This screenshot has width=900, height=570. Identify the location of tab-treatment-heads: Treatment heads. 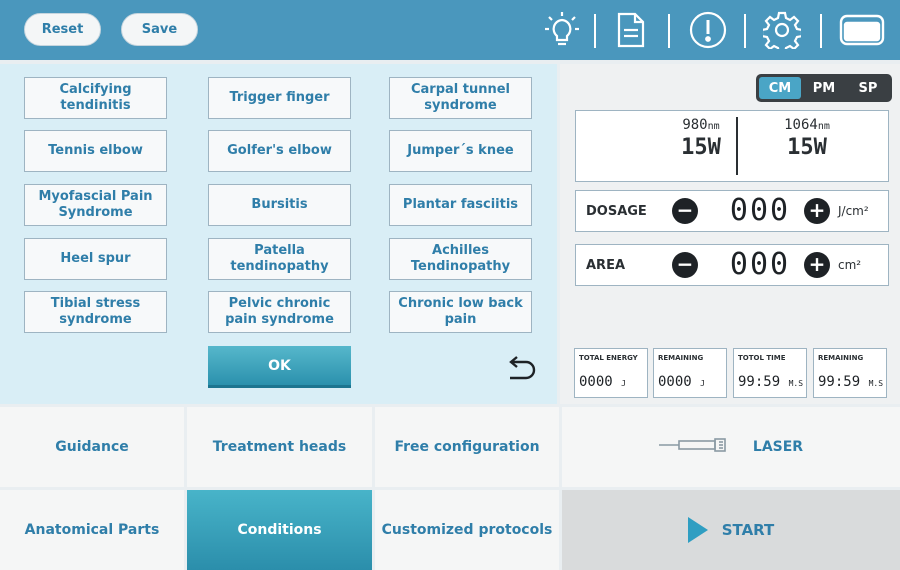
(279, 447).